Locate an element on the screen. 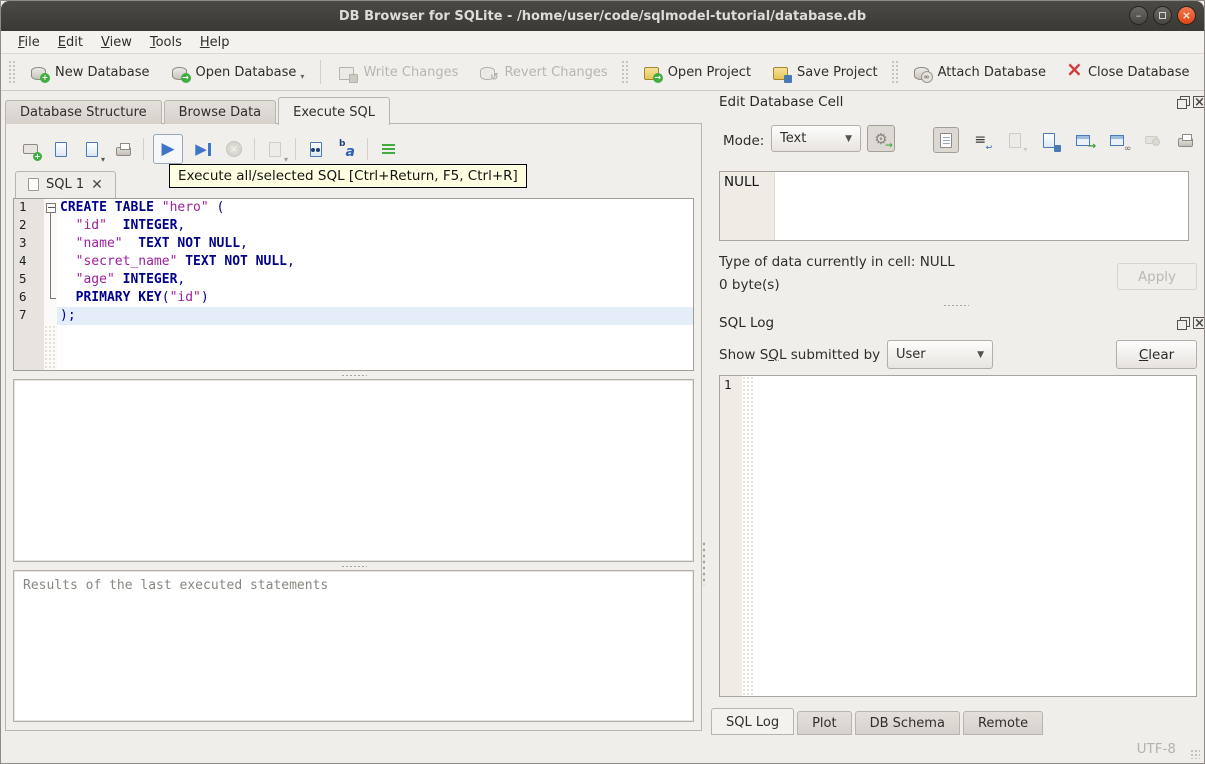 Image resolution: width=1205 pixels, height=764 pixels. revert-changes-button: Revert Changes is located at coordinates (542, 72).